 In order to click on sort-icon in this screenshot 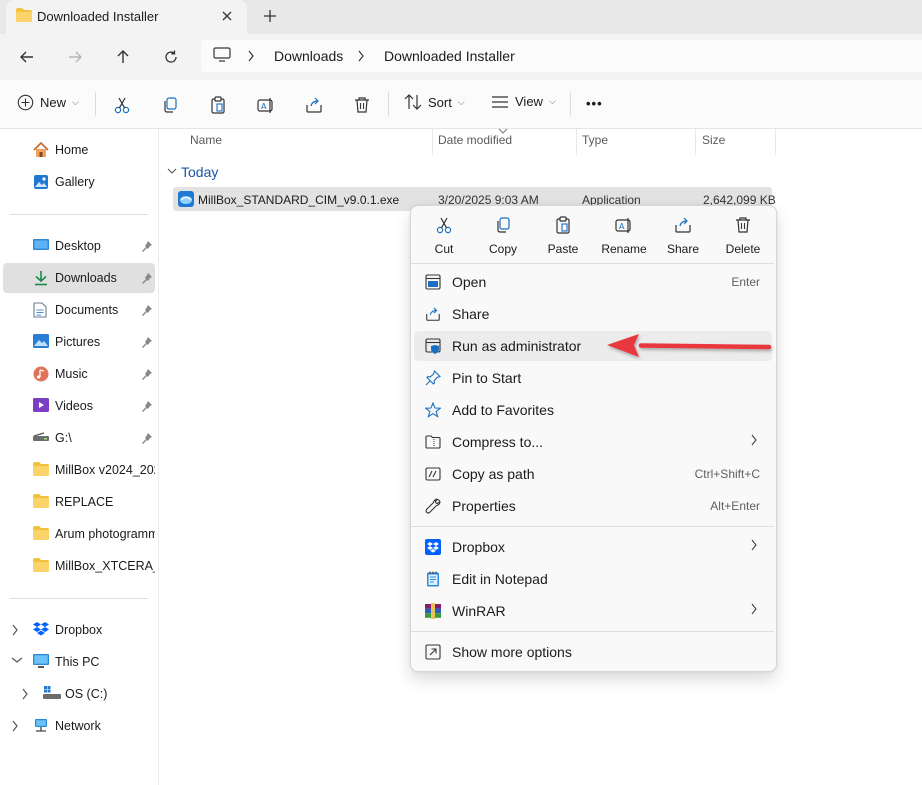, I will do `click(413, 102)`.